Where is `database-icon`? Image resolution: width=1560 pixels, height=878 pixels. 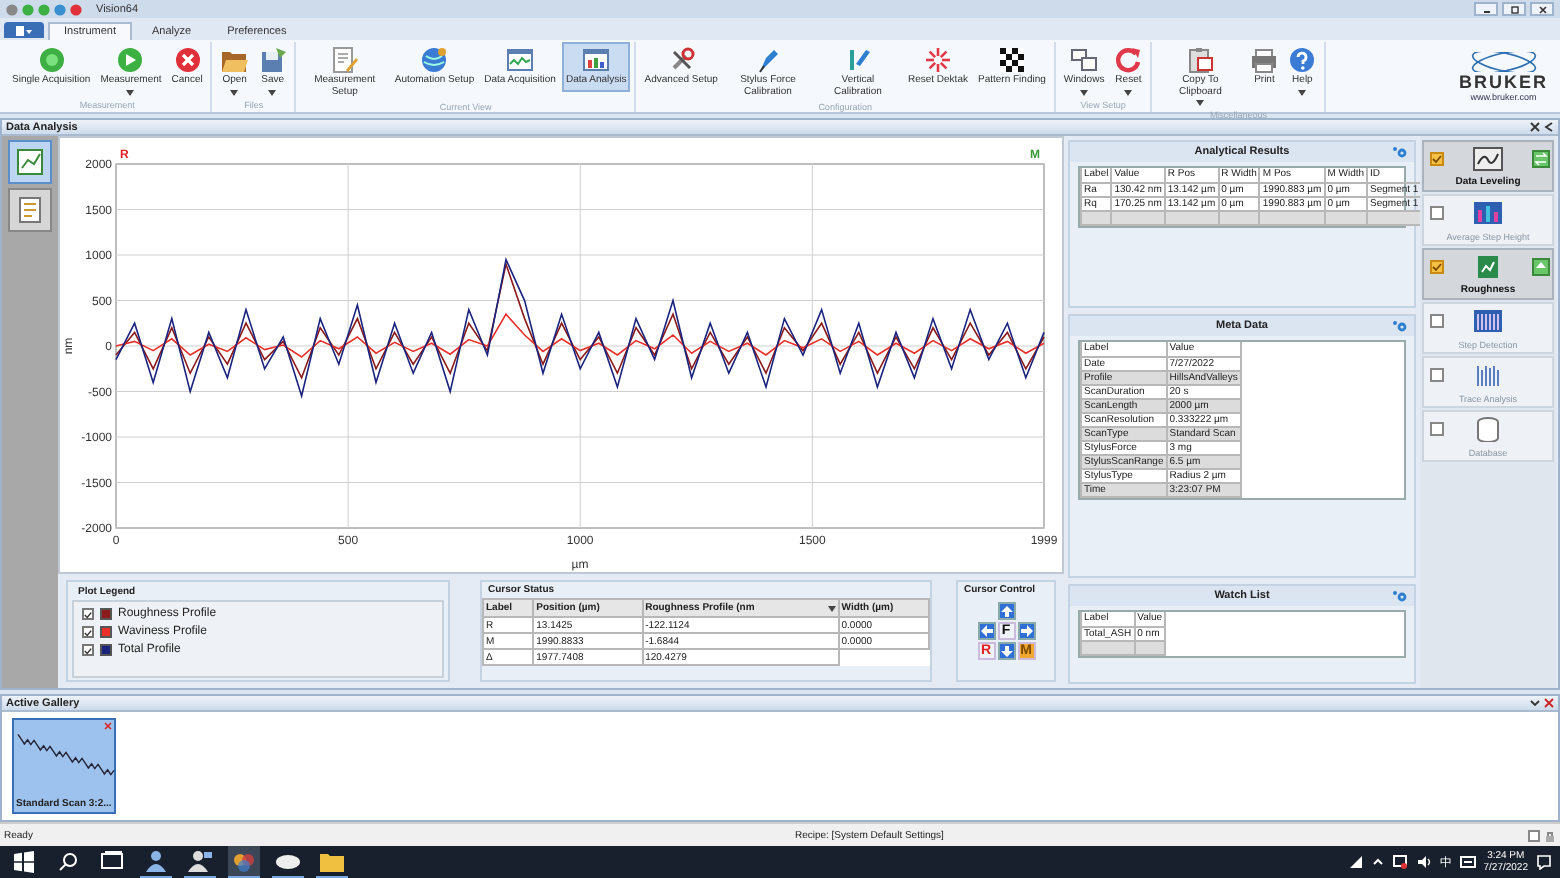
database-icon is located at coordinates (1488, 429).